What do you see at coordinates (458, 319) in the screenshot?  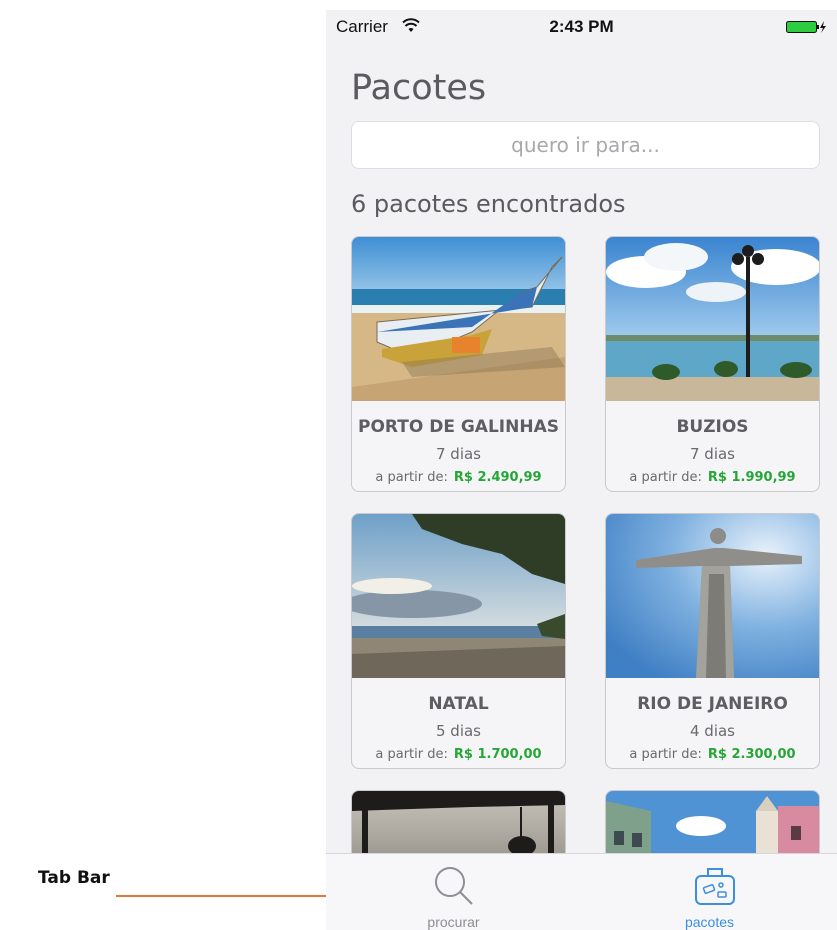 I see `package-photo-boat-on-beach` at bounding box center [458, 319].